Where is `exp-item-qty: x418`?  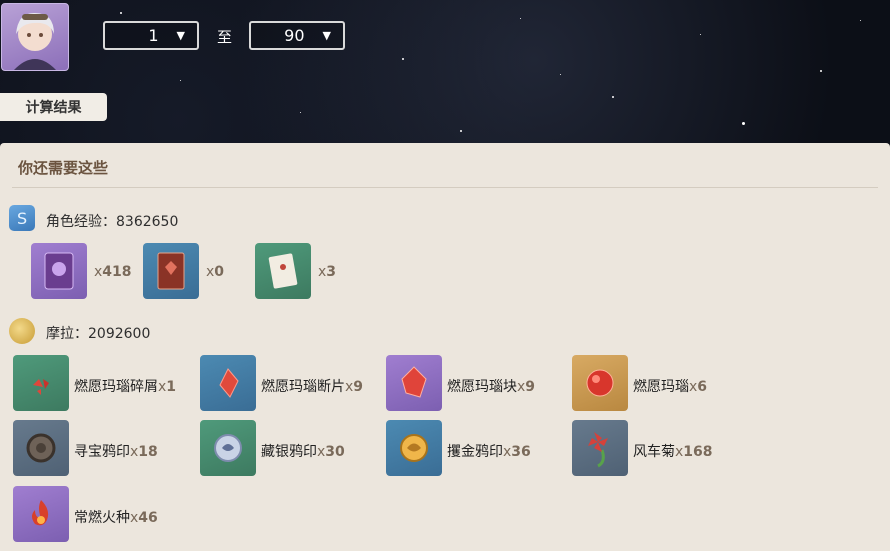 exp-item-qty: x418 is located at coordinates (113, 272).